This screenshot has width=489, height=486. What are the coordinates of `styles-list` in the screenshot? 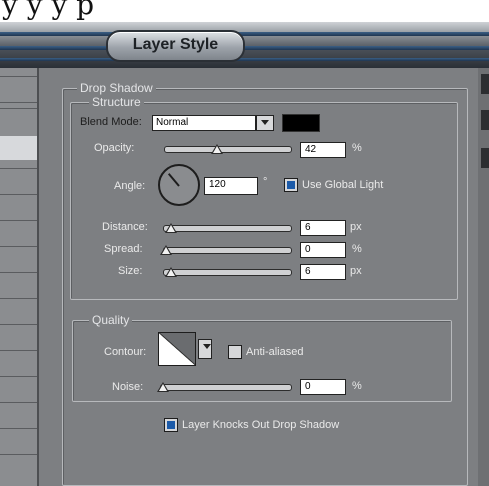 It's located at (19, 277).